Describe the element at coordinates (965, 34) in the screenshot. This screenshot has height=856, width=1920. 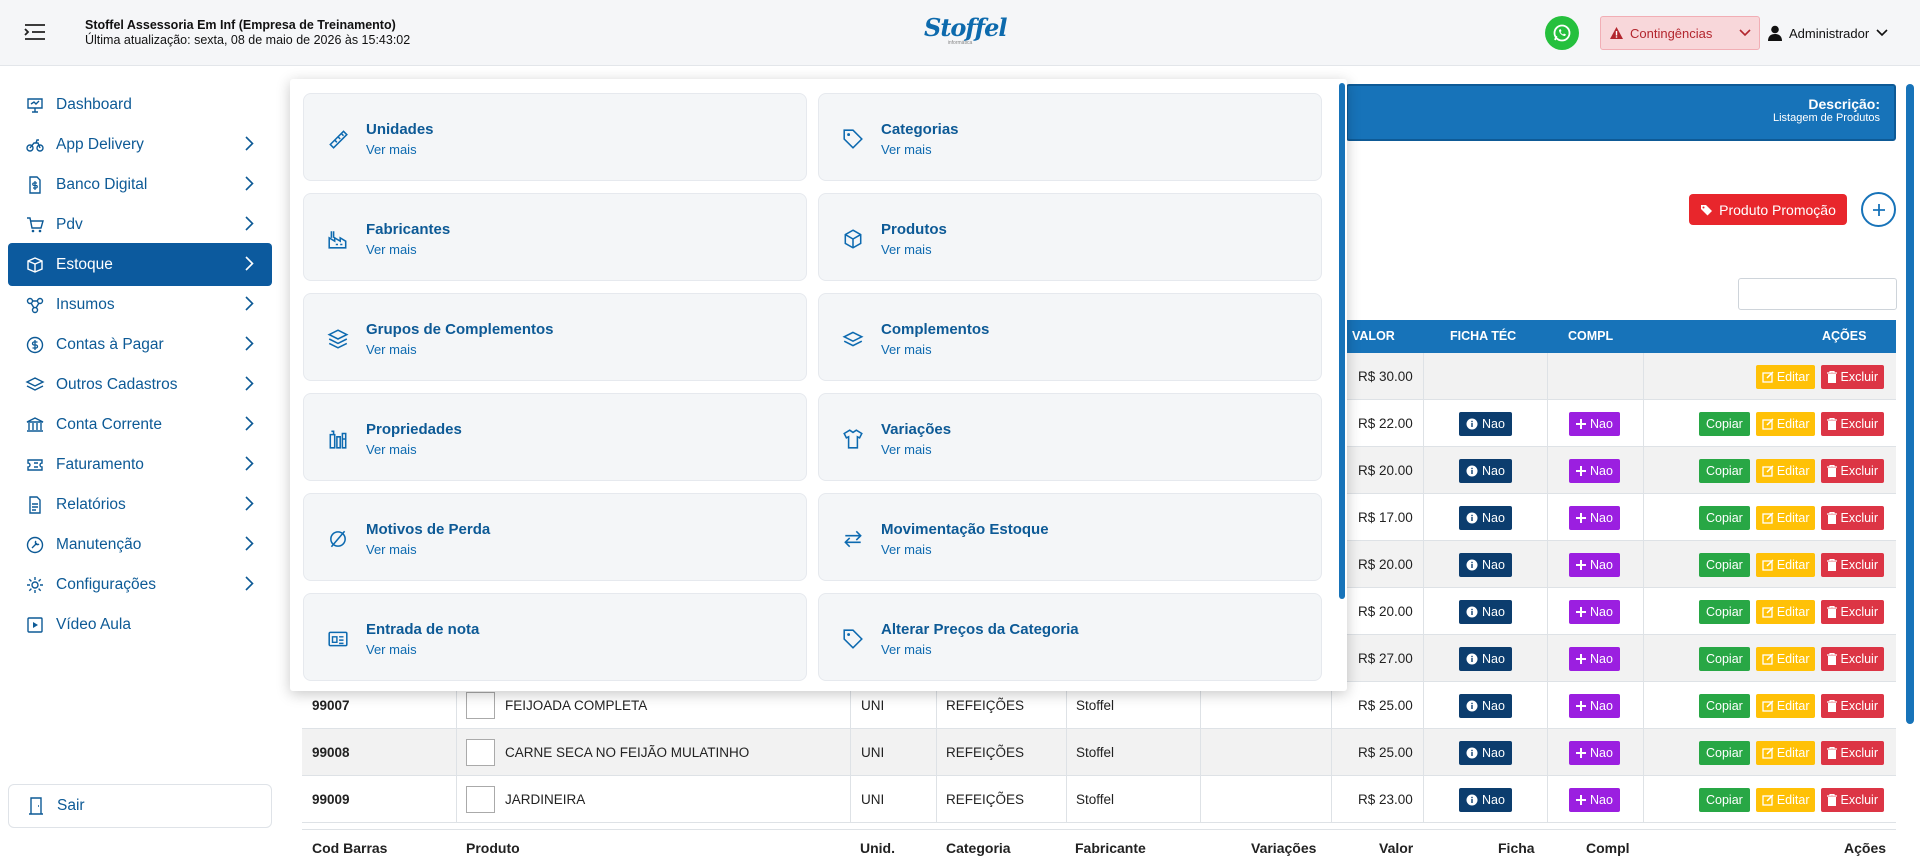
I see `stoffel-logo: Stoffel informática` at that location.